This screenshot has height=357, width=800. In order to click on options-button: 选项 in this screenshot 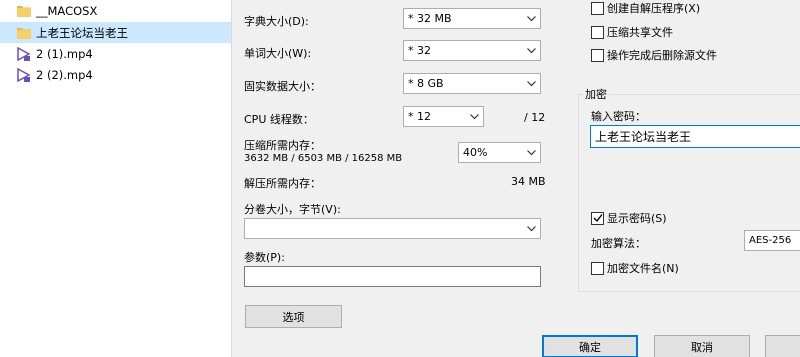, I will do `click(293, 316)`.